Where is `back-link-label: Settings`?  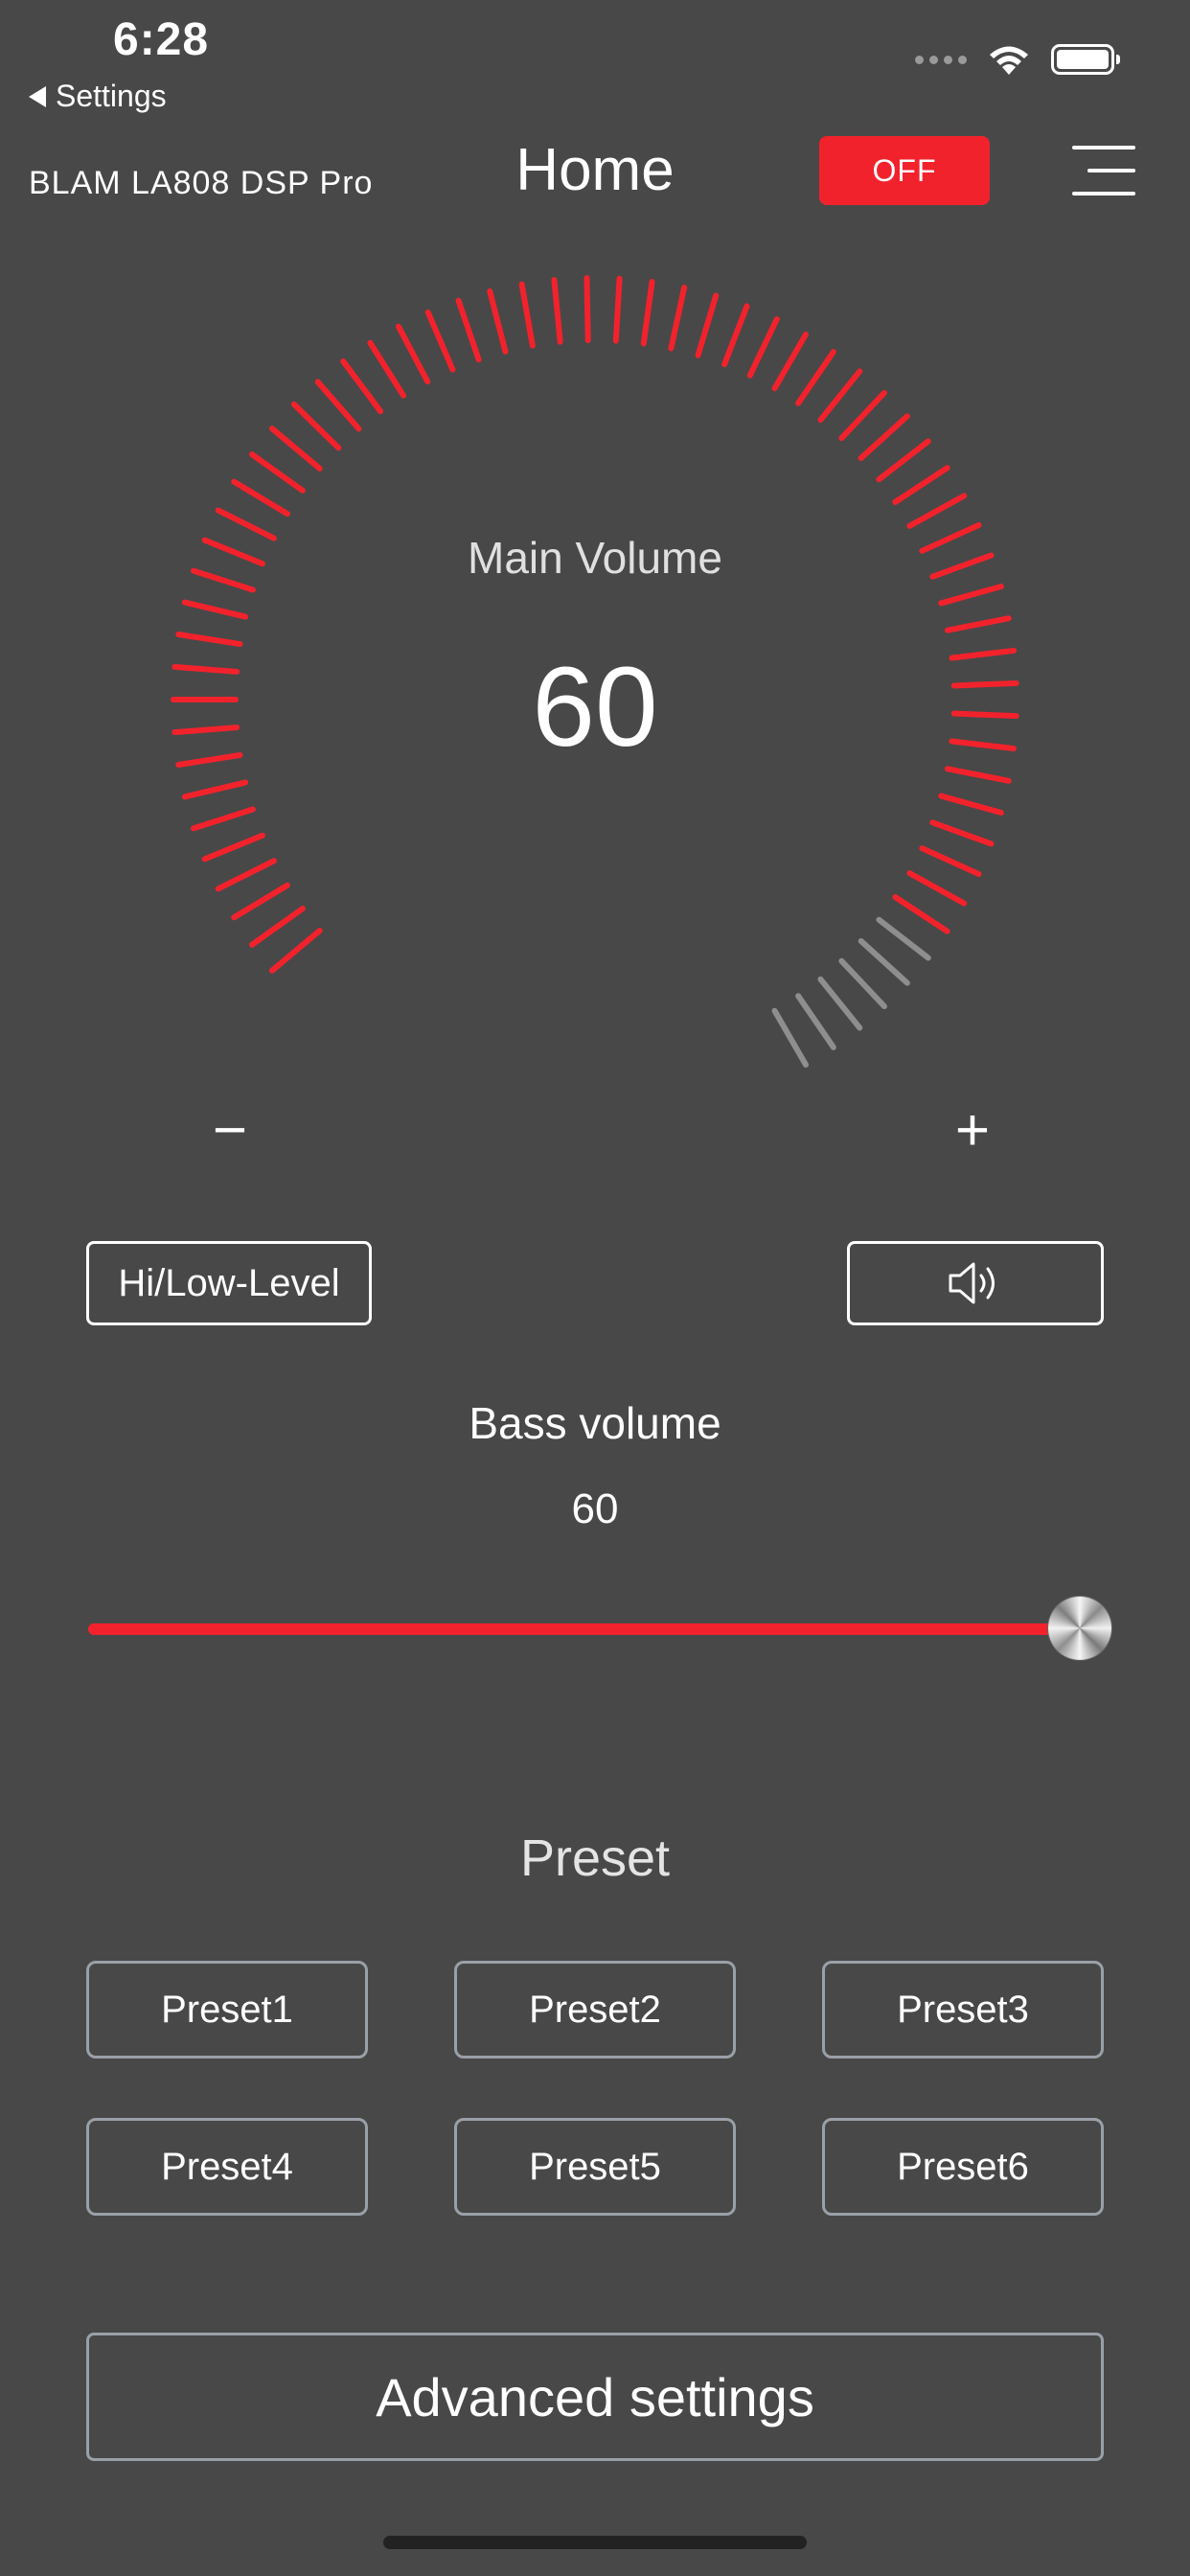
back-link-label: Settings is located at coordinates (111, 96).